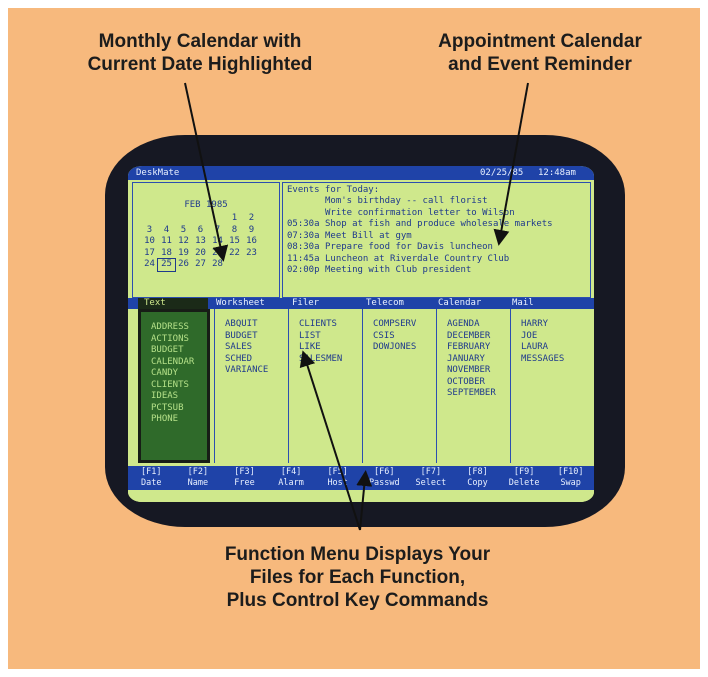 The width and height of the screenshot is (708, 677). What do you see at coordinates (364, 500) in the screenshot?
I see `function-menu-callout-arrow-right` at bounding box center [364, 500].